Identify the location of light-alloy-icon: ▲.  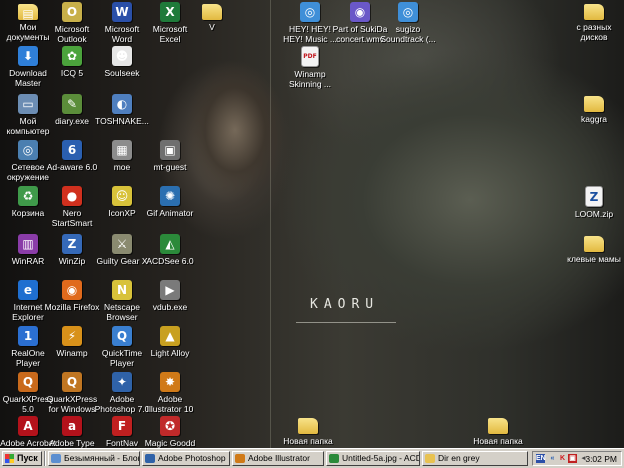
(170, 336).